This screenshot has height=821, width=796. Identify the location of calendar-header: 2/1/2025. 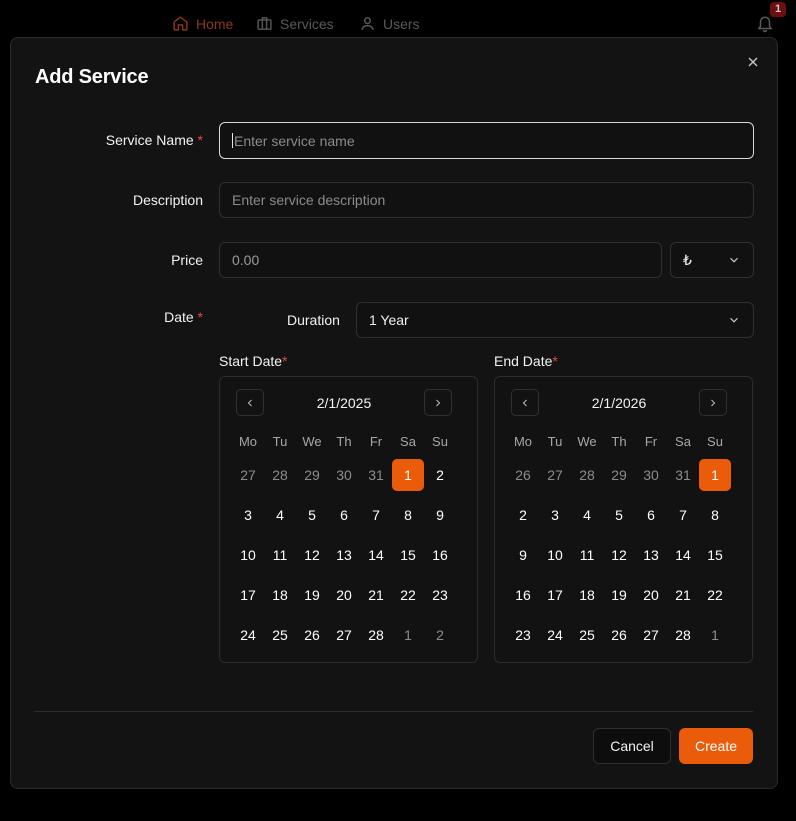
(344, 403).